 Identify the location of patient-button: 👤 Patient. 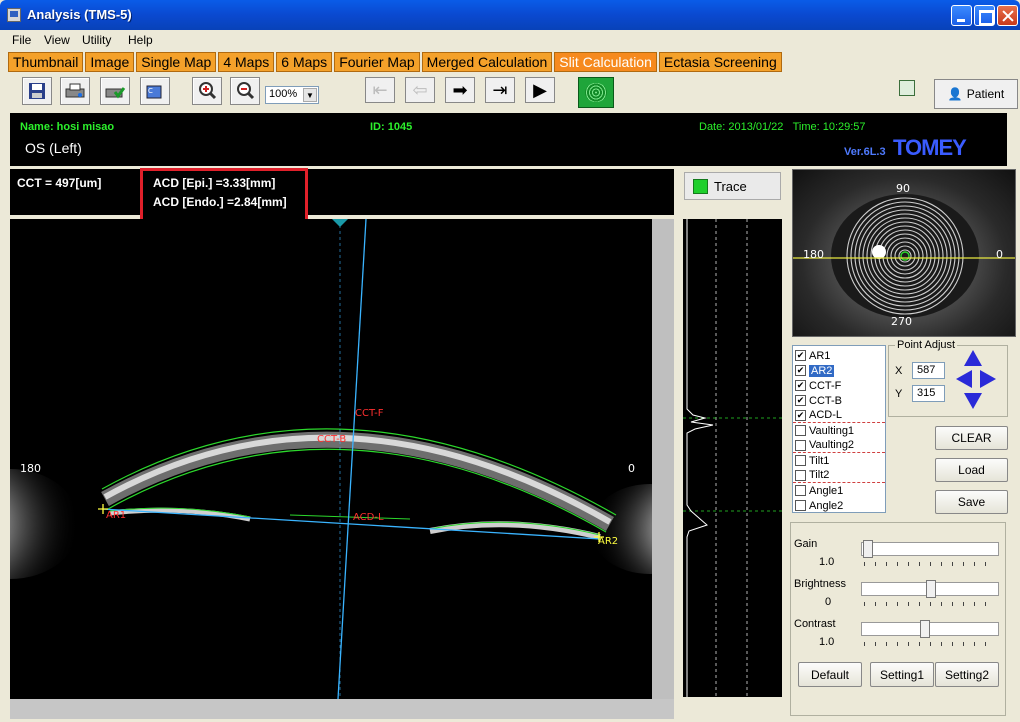
(976, 94).